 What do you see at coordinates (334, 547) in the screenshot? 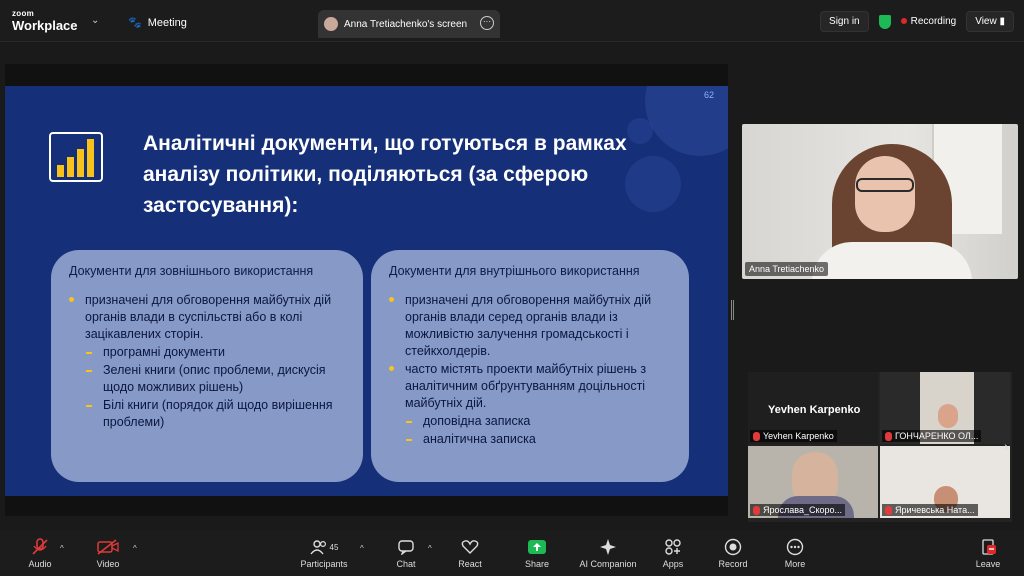
I see `participants-count: 45` at bounding box center [334, 547].